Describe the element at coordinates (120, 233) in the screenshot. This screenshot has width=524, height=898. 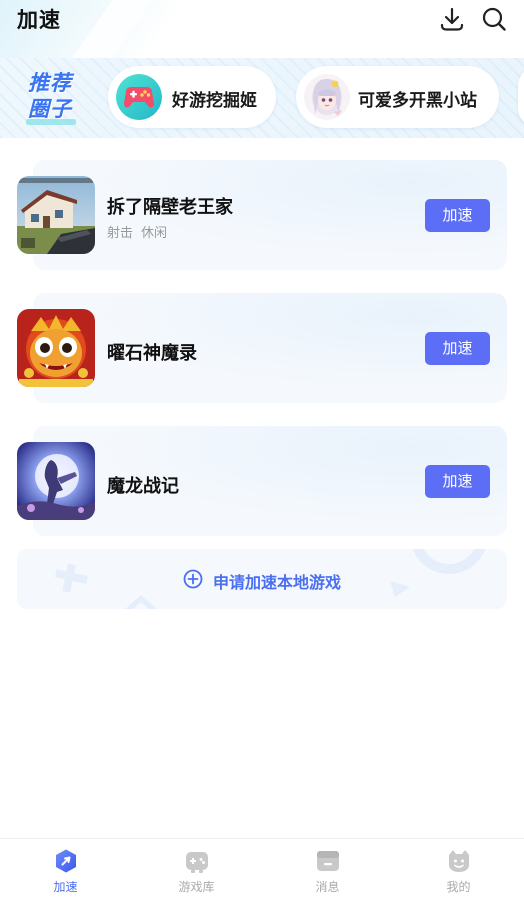
I see `game-tag: 射击` at that location.